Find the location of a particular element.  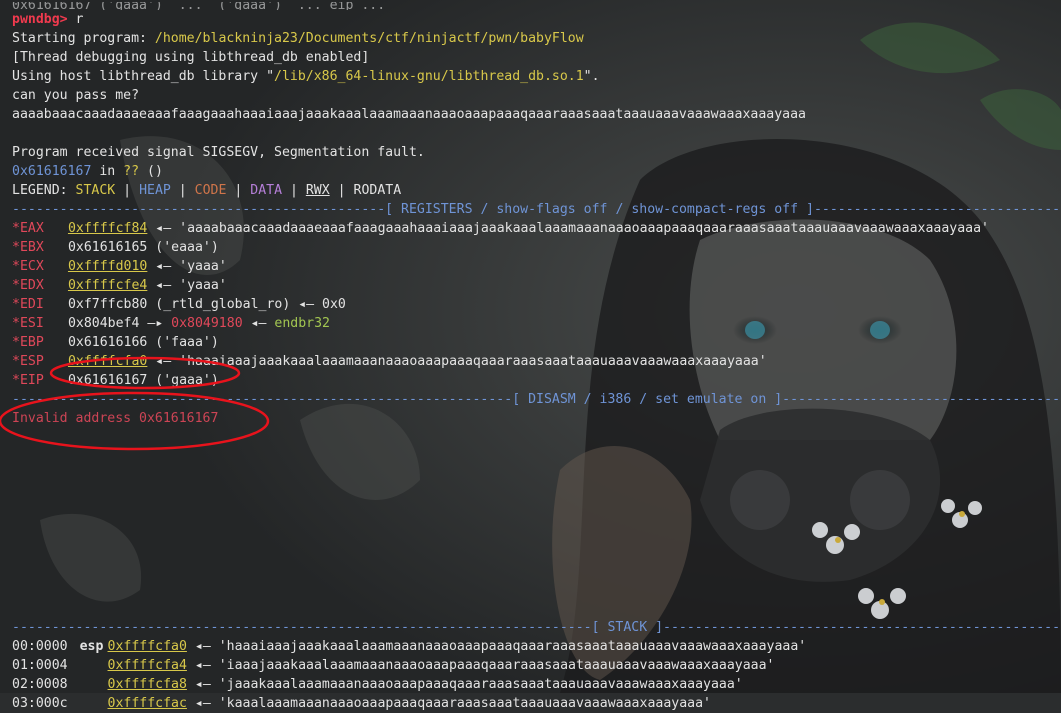

host-suffix: ". is located at coordinates (591, 76).